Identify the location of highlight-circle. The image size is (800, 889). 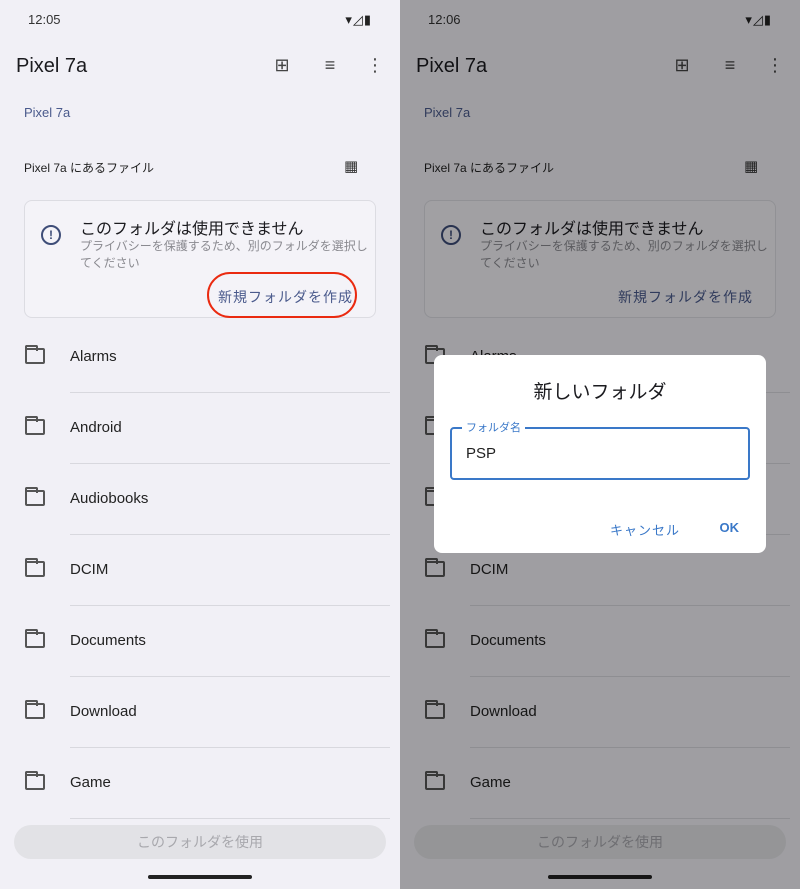
(282, 295).